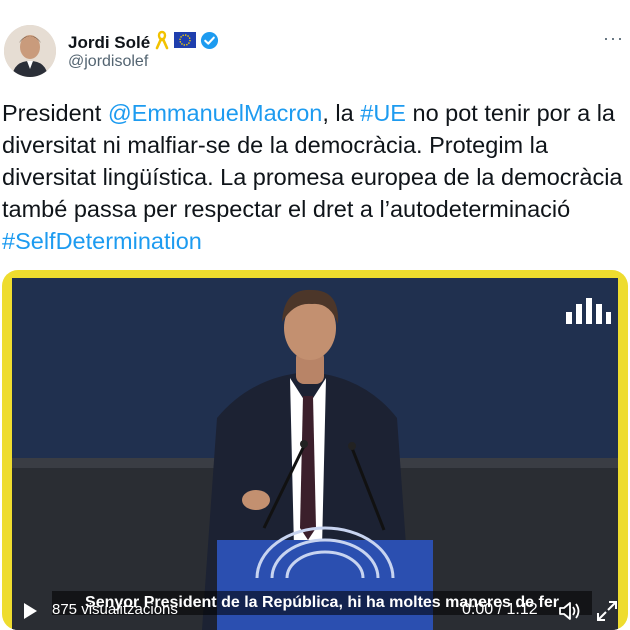 Image resolution: width=630 pixels, height=630 pixels. Describe the element at coordinates (315, 45) in the screenshot. I see `tweet-header: Jordi Solé @jordisolef ···` at that location.